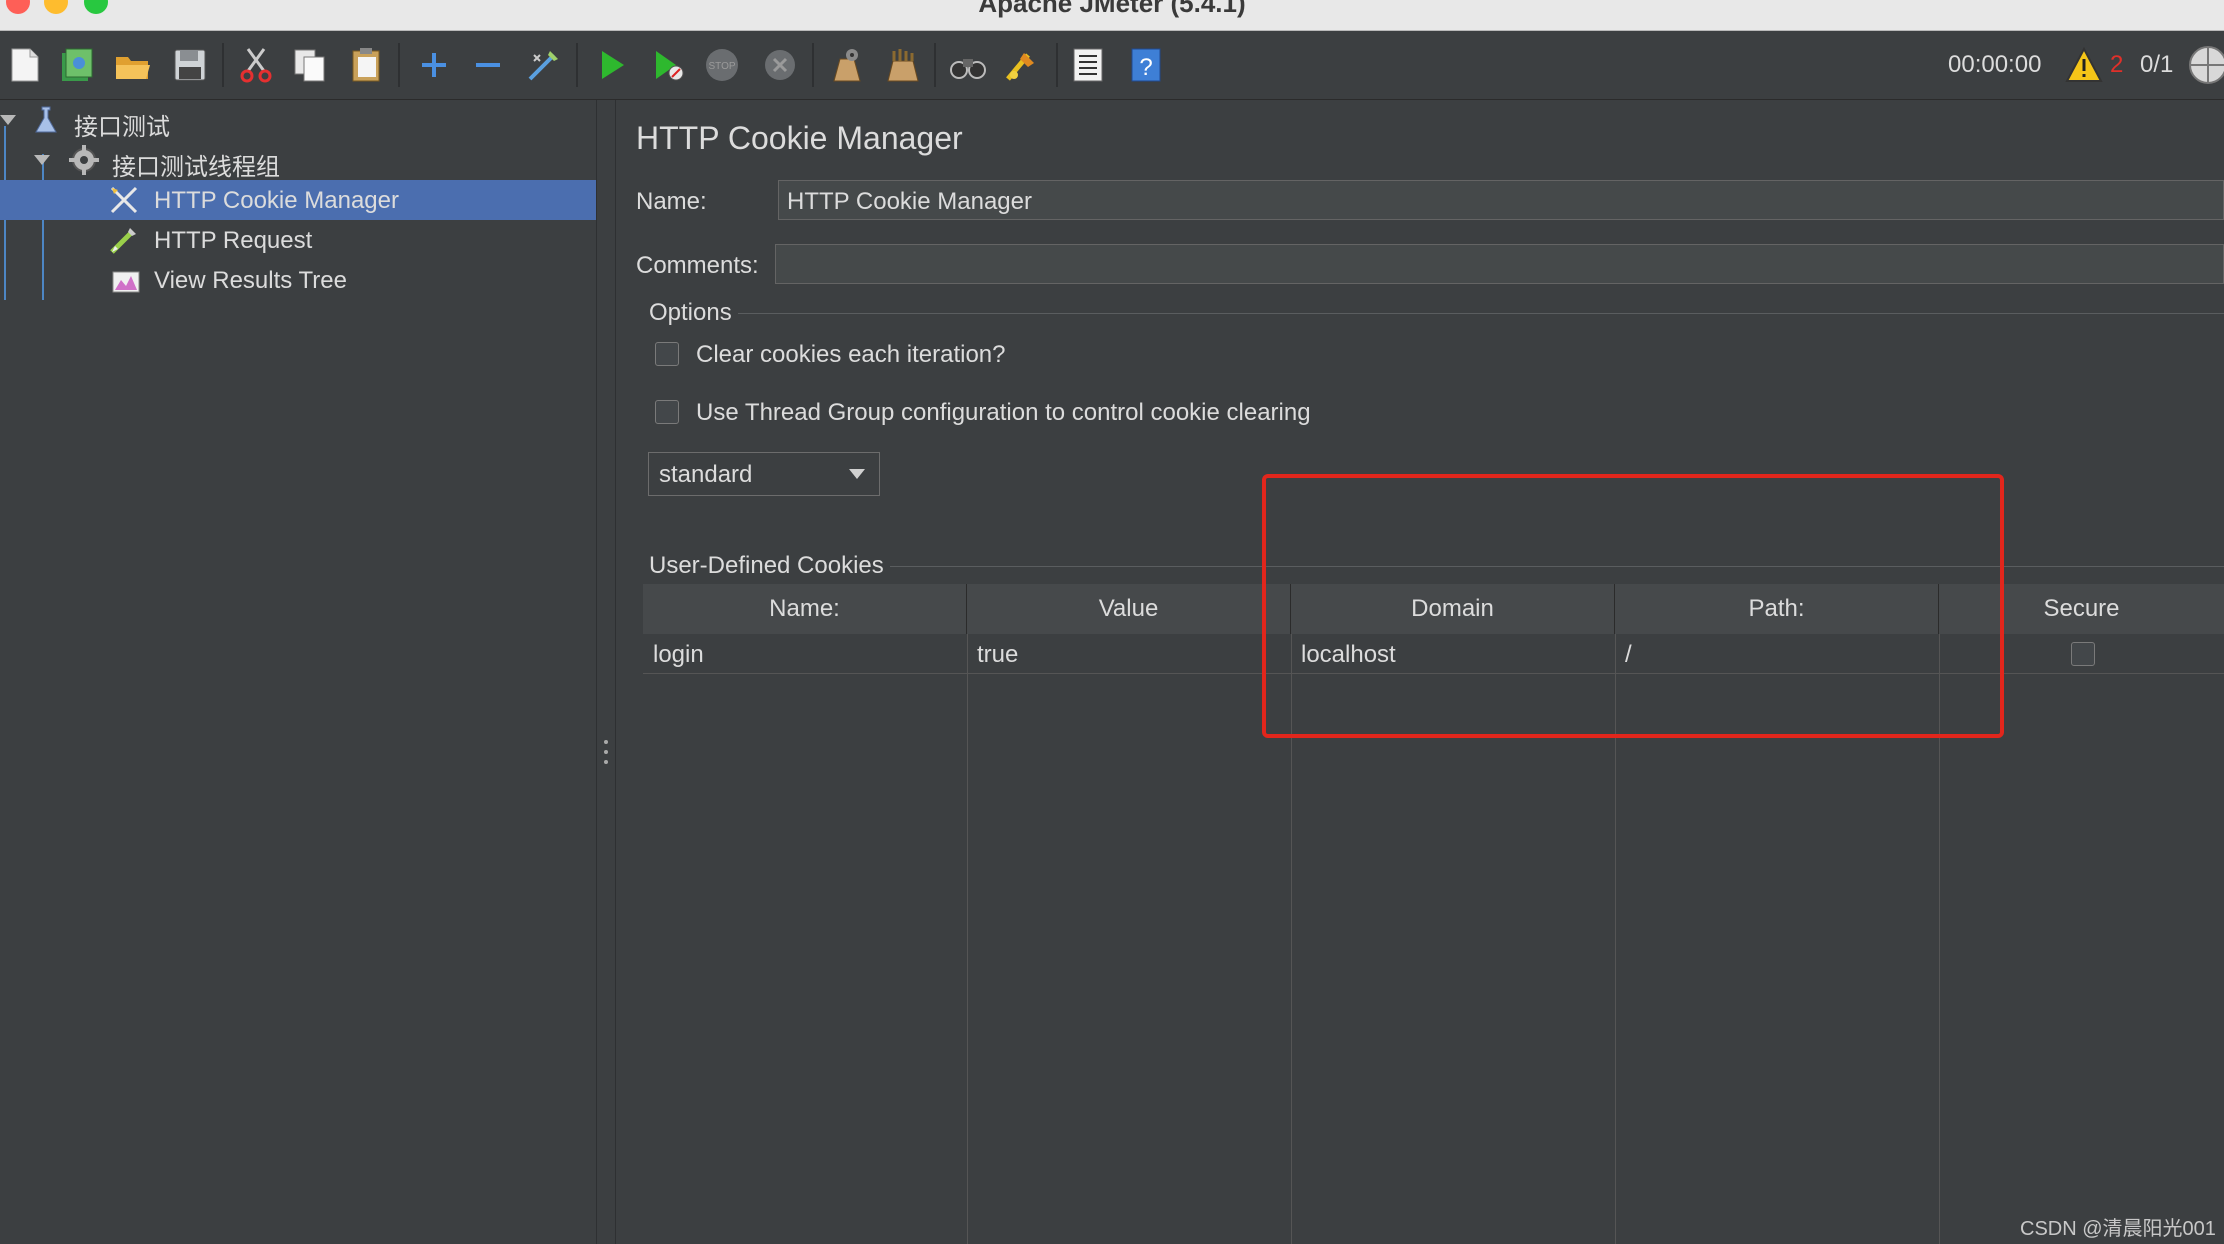 The height and width of the screenshot is (1244, 2224). I want to click on toolbar: STOP ? 00:00:00 2 0/1, so click(1112, 65).